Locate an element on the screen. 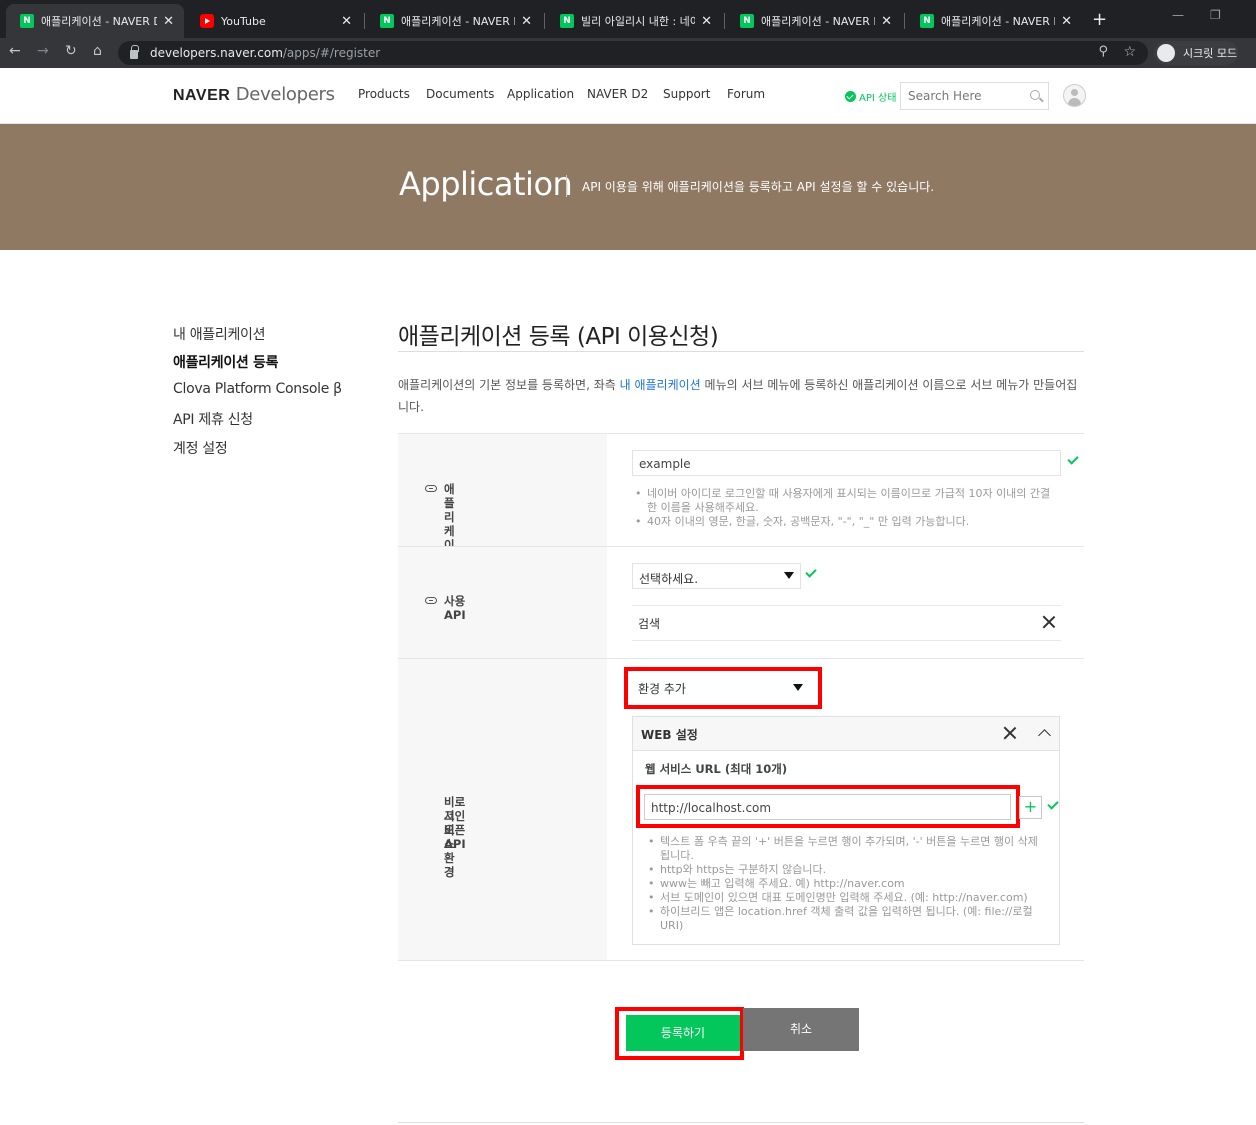  footer-divider is located at coordinates (741, 1122).